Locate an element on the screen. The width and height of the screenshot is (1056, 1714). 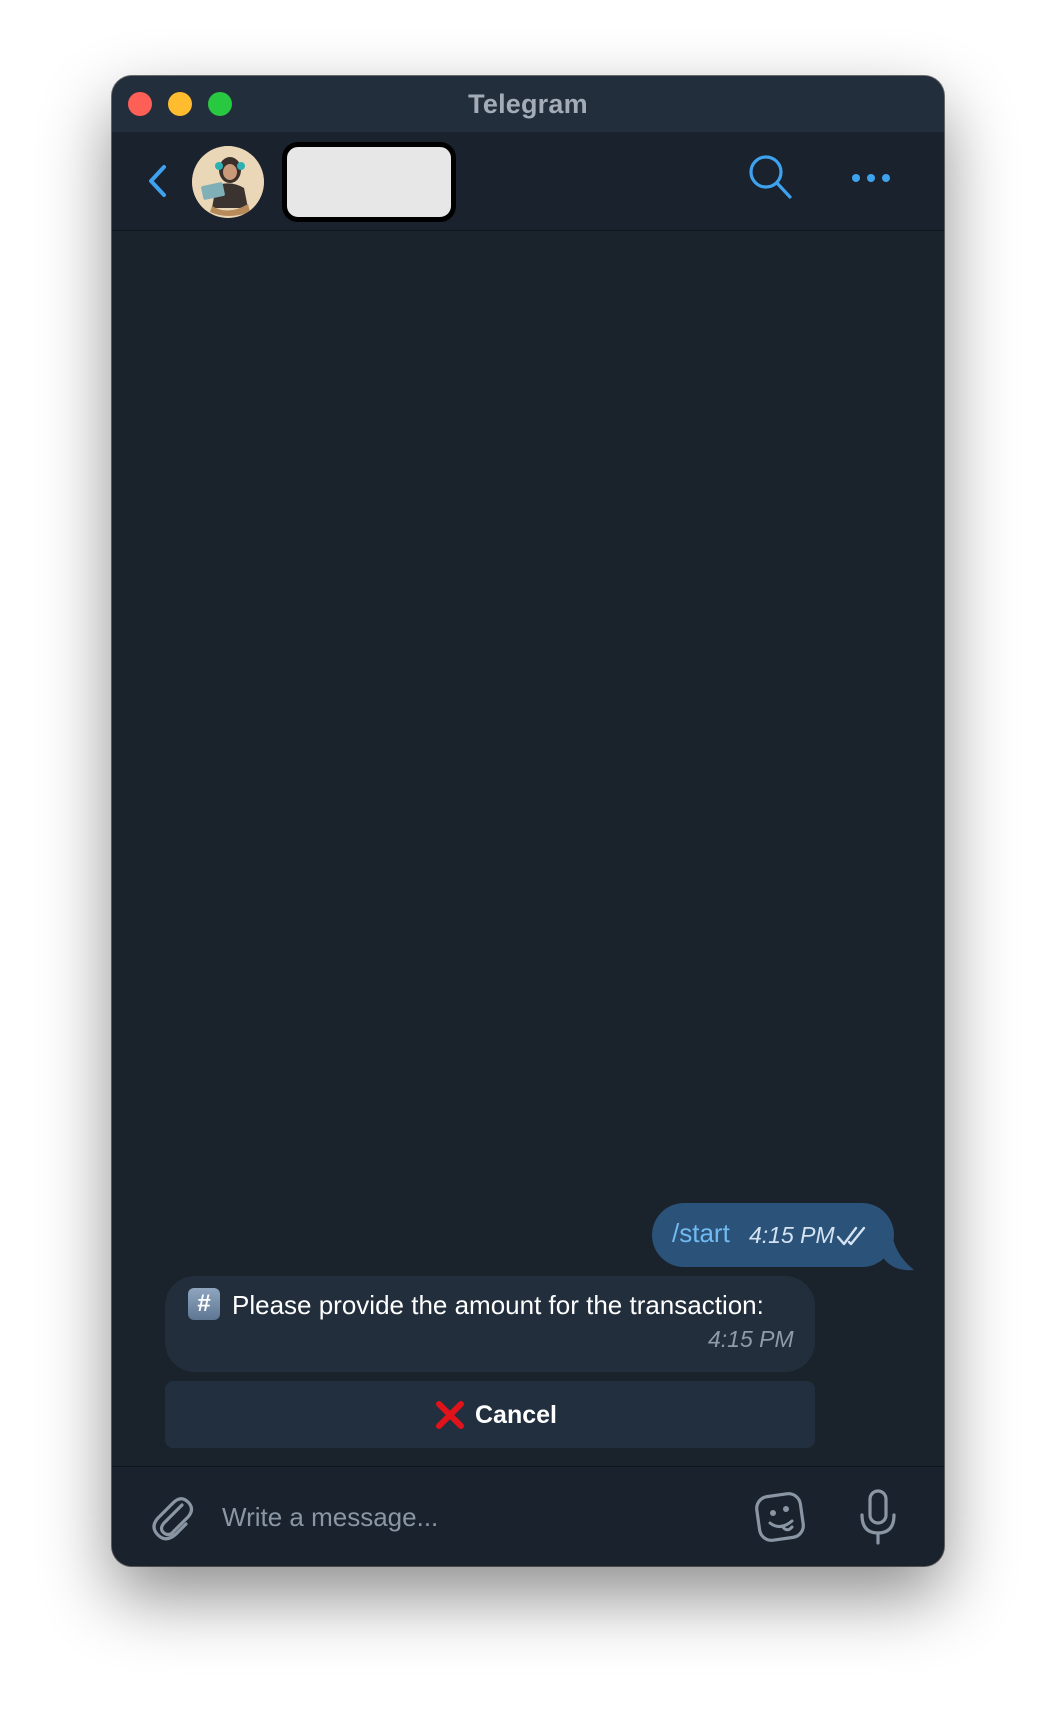
more-options-button is located at coordinates (872, 178).